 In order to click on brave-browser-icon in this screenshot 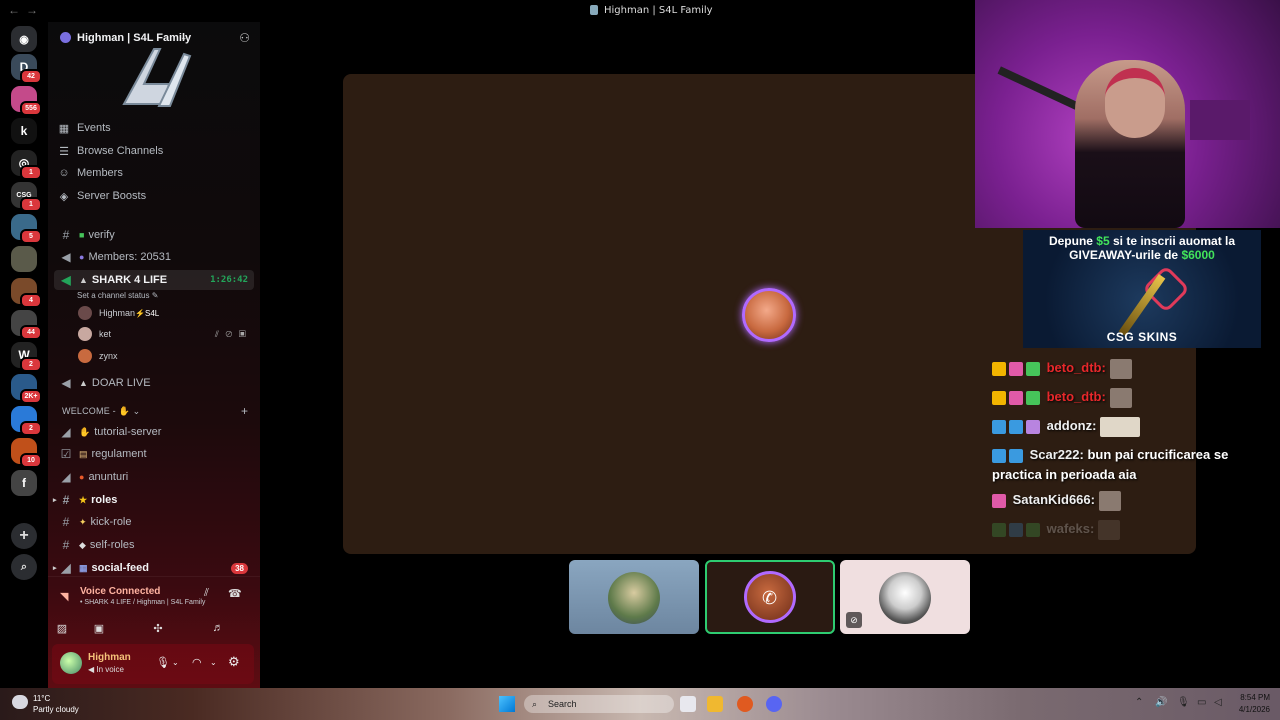, I will do `click(745, 704)`.